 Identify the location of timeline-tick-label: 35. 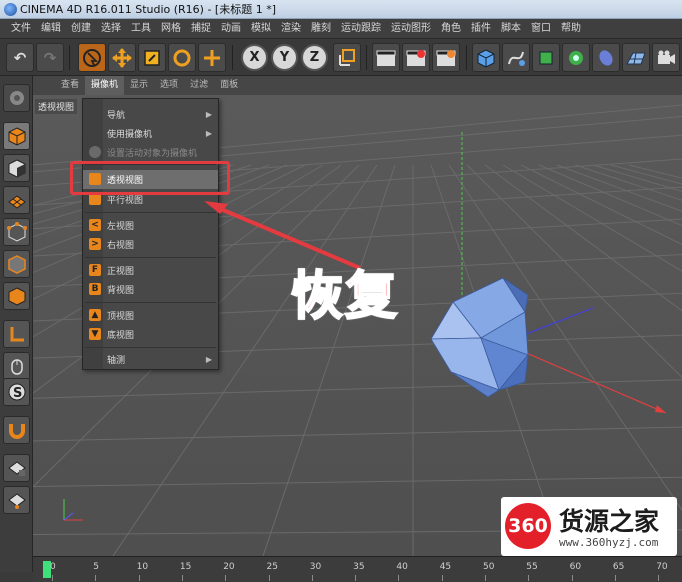
(359, 567).